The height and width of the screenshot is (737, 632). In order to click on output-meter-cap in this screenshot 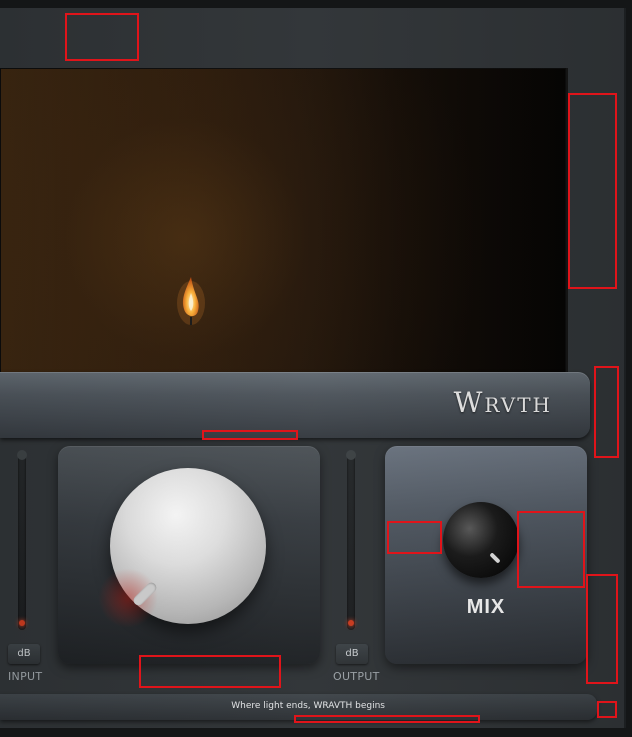, I will do `click(351, 455)`.